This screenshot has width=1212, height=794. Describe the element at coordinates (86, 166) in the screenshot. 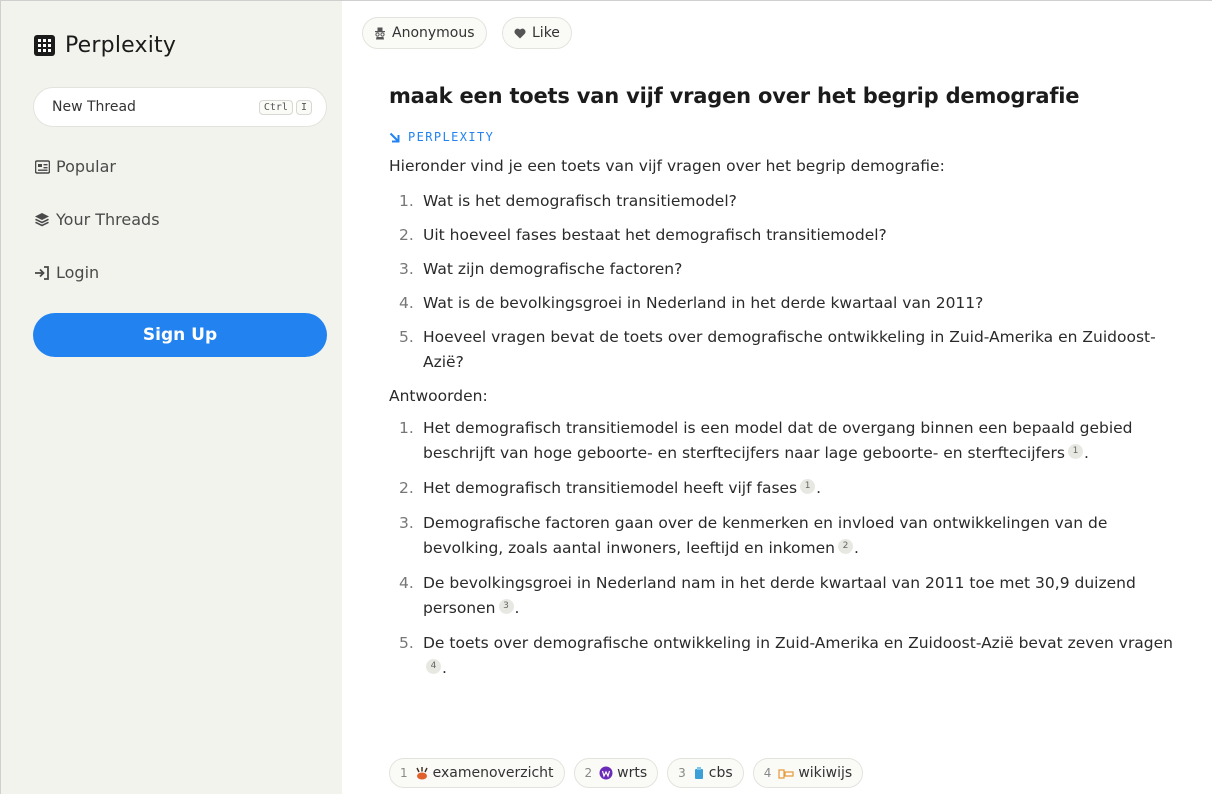

I see `sidebar-item-label: Popular` at that location.